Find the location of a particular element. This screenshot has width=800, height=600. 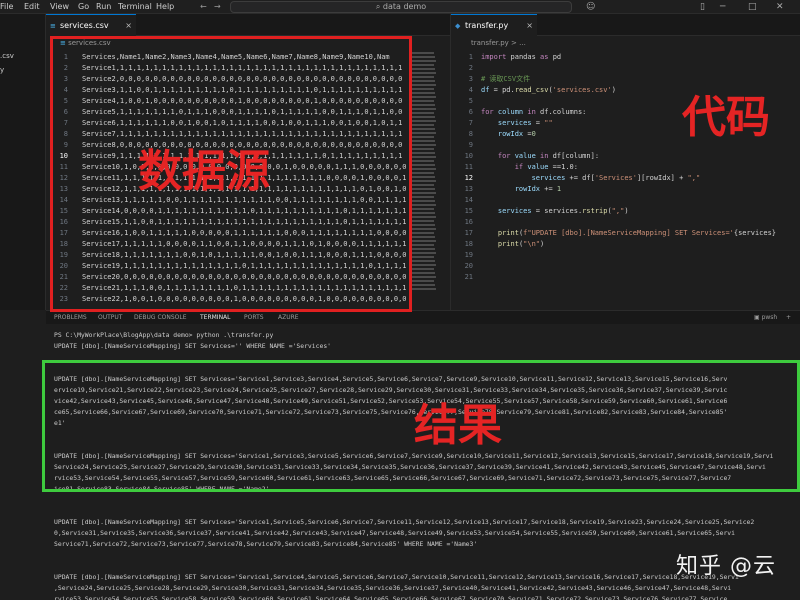

code-text: print("\n") is located at coordinates (512, 244).